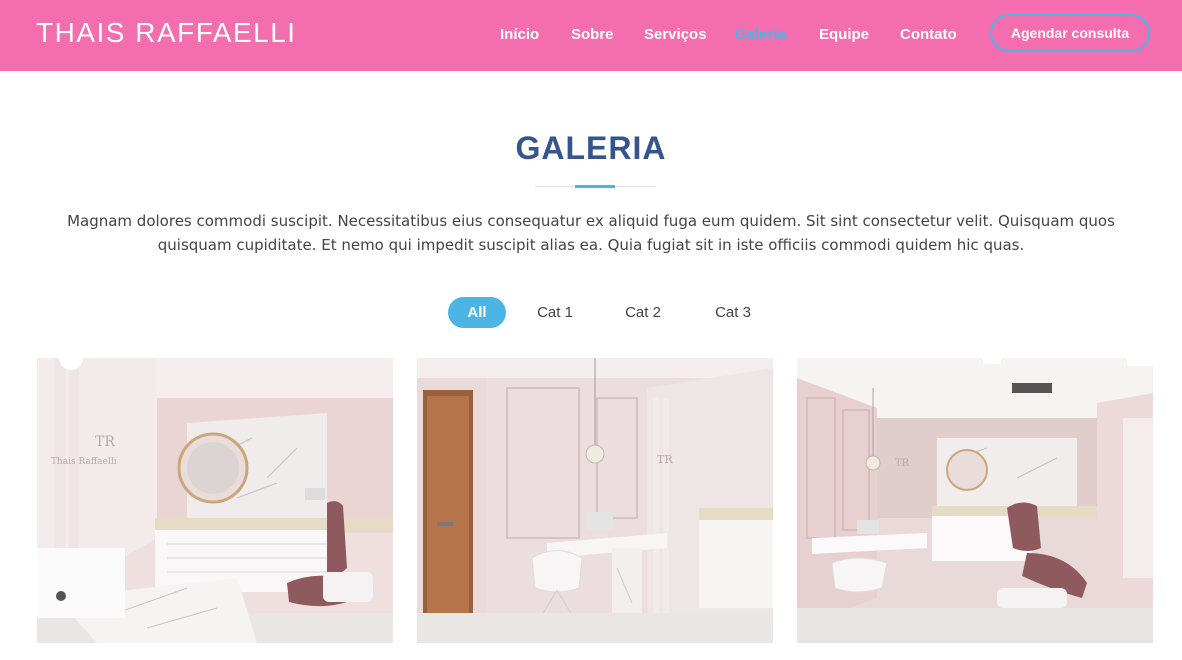 The height and width of the screenshot is (660, 1182). I want to click on gallery-image-1: TR Thais Raffaelli, so click(215, 500).